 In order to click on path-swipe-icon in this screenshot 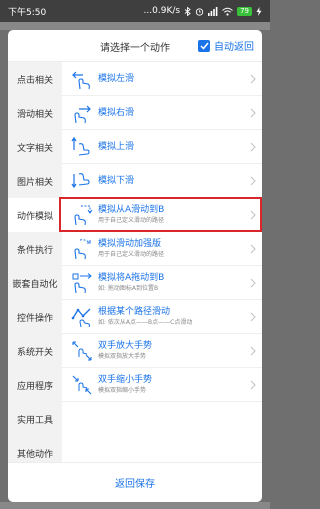, I will do `click(81, 318)`.